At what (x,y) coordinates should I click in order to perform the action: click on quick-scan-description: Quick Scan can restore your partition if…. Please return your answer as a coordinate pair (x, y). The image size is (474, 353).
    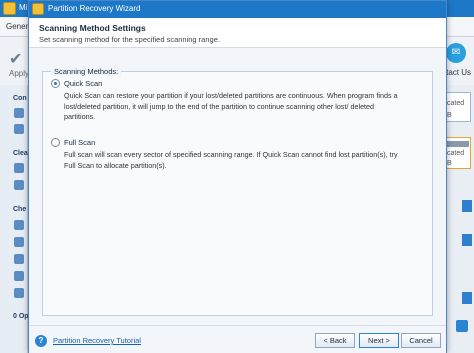
    Looking at the image, I should click on (231, 106).